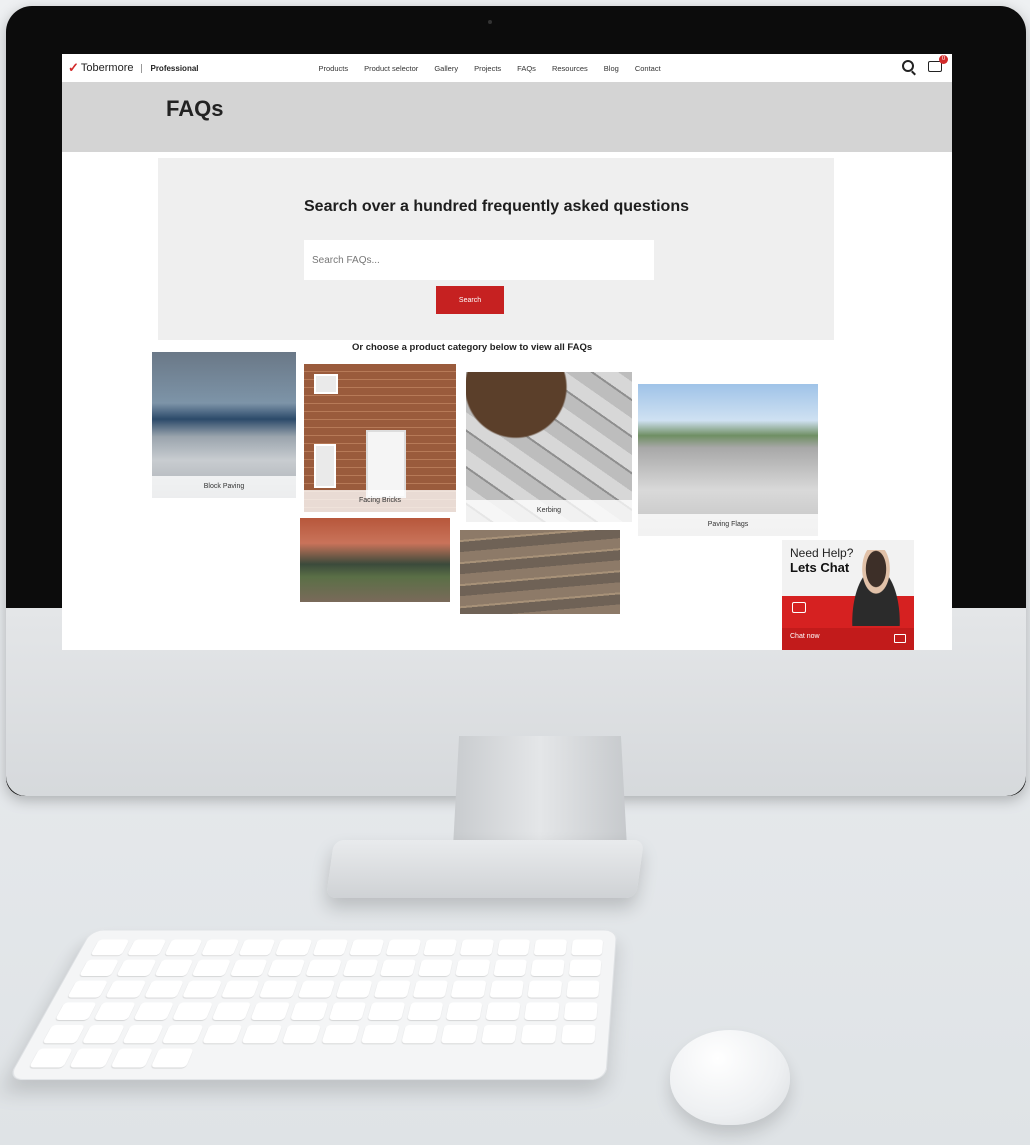 This screenshot has height=1145, width=1030. Describe the element at coordinates (938, 63) in the screenshot. I see `folder-icon: 0` at that location.